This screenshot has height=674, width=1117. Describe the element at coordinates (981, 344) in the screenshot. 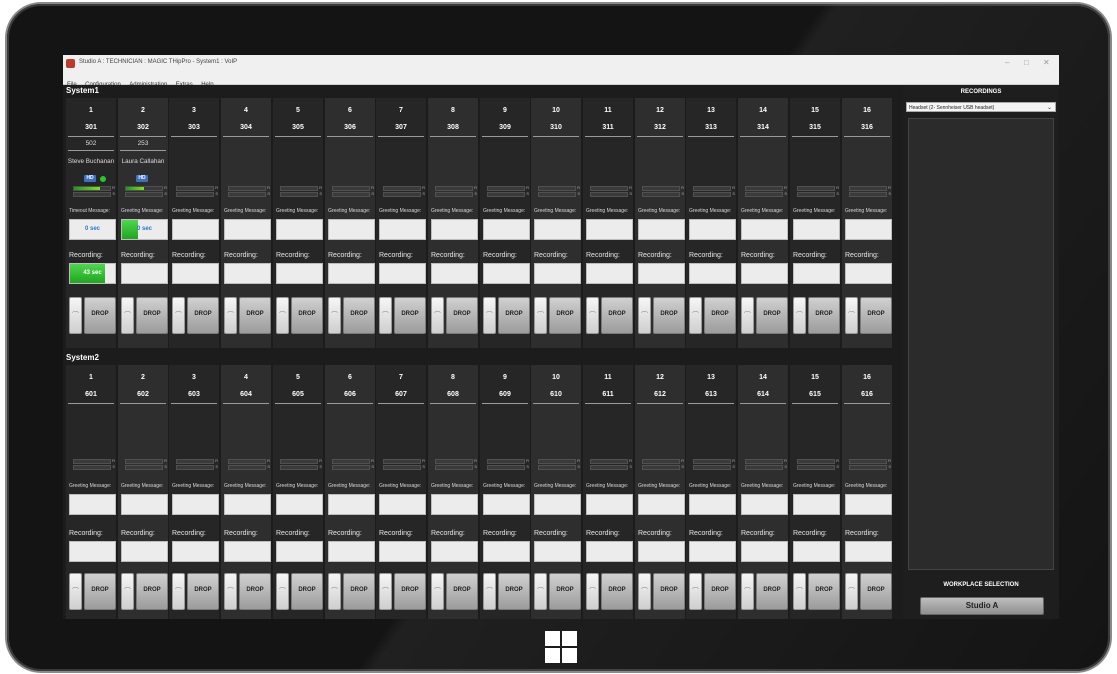

I see `recordings-list` at that location.